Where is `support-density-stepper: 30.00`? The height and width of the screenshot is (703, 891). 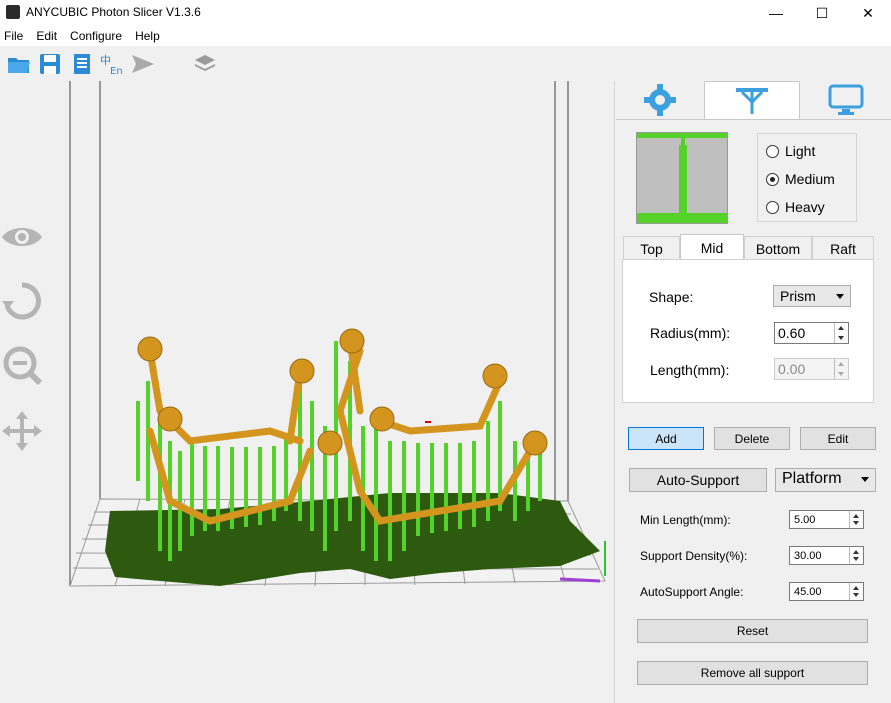
support-density-stepper: 30.00 is located at coordinates (826, 555).